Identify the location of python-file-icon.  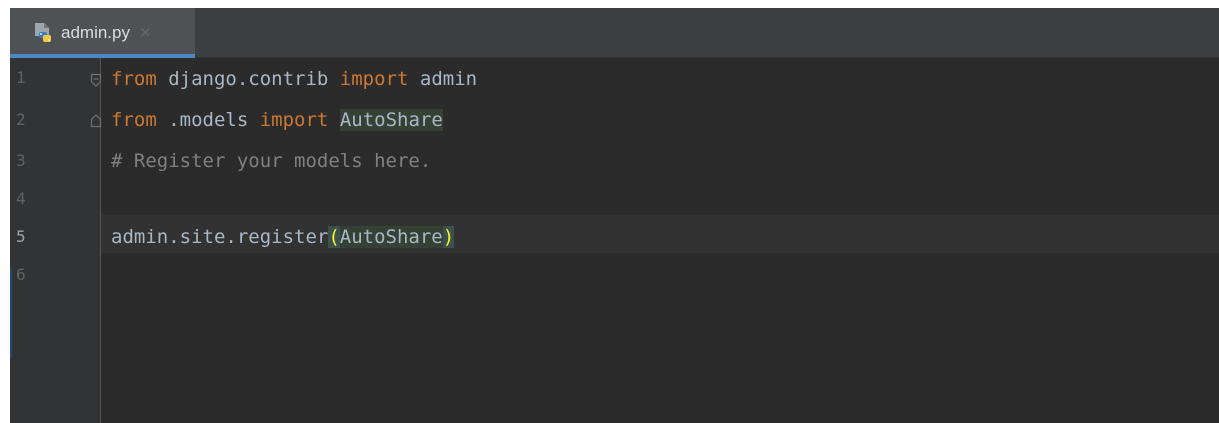
(43, 33).